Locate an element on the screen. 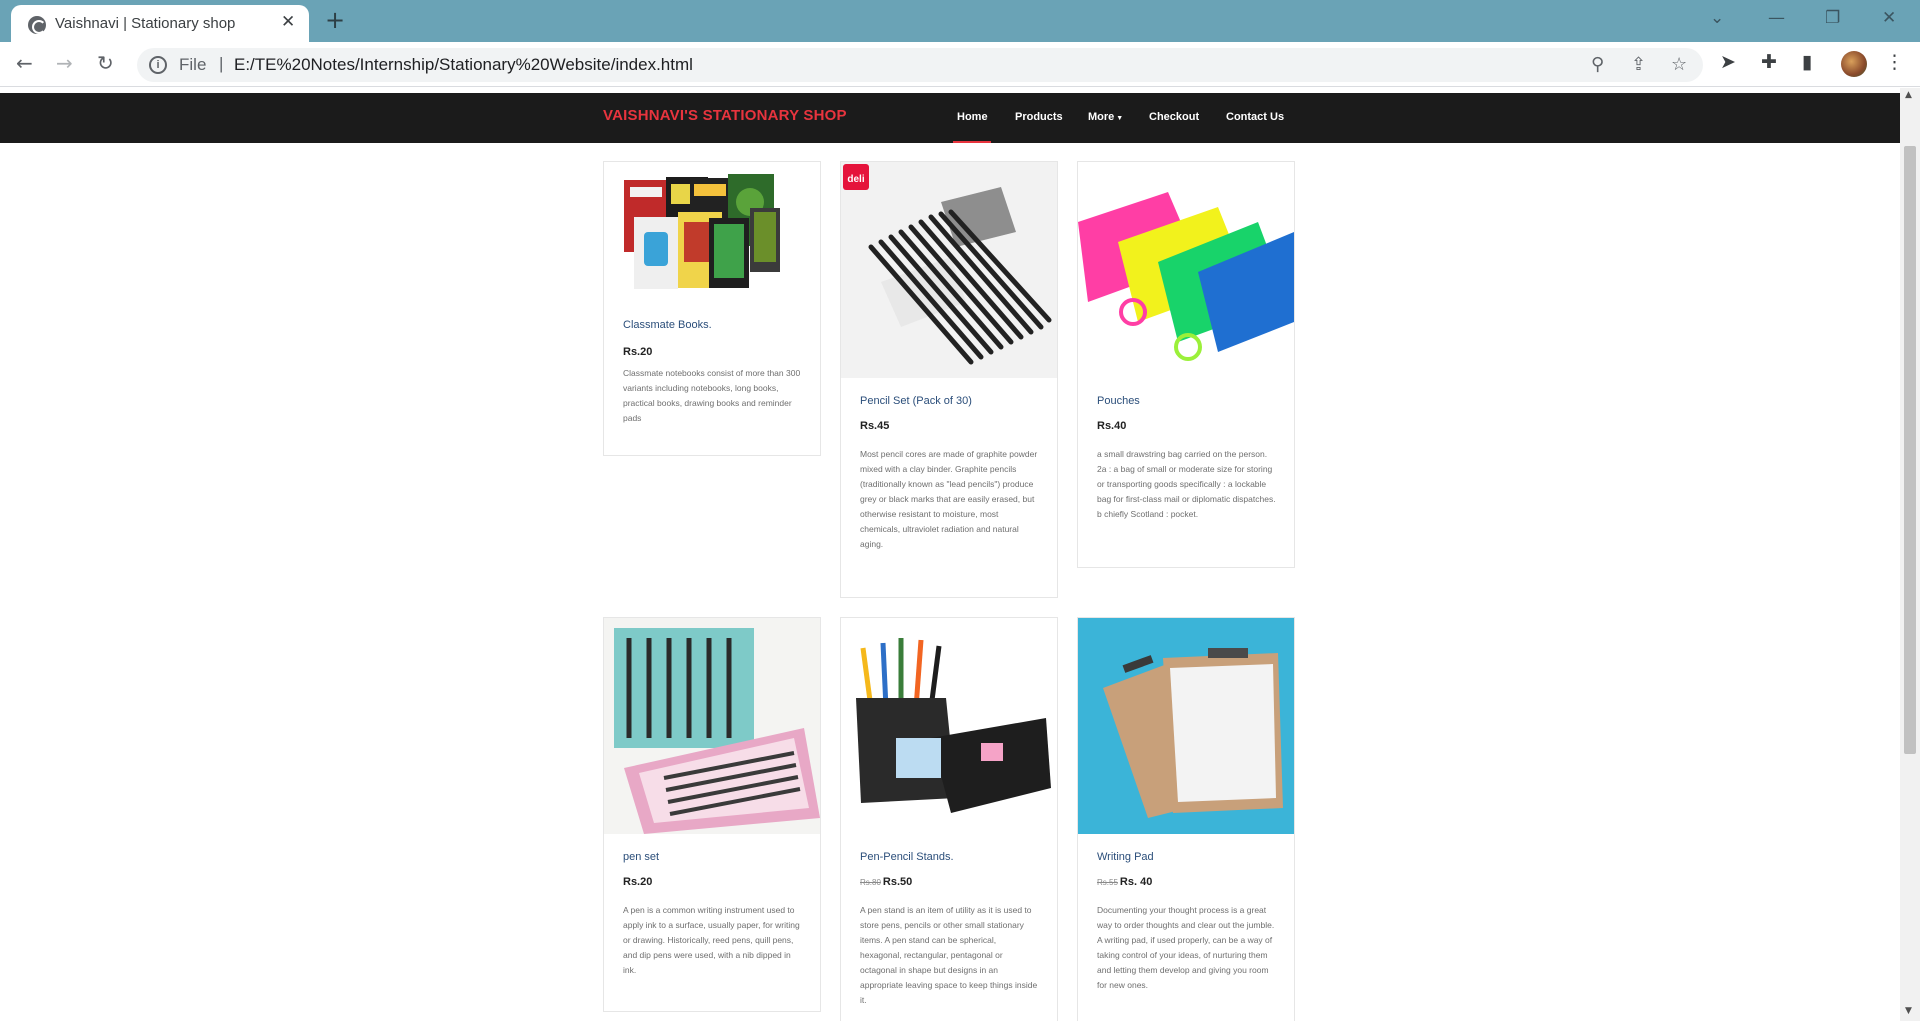 This screenshot has width=1920, height=1021. nav-more: More ▼ is located at coordinates (1105, 117).